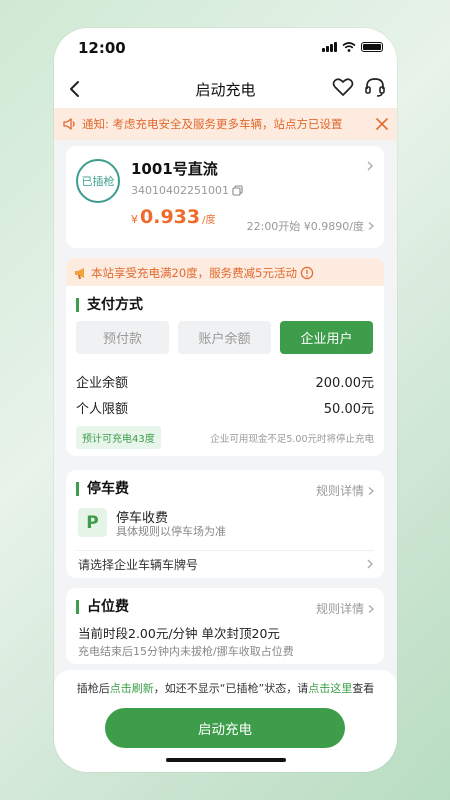  I want to click on promo-text: 本站享受充电满20度，服务费减5元活动, so click(194, 273).